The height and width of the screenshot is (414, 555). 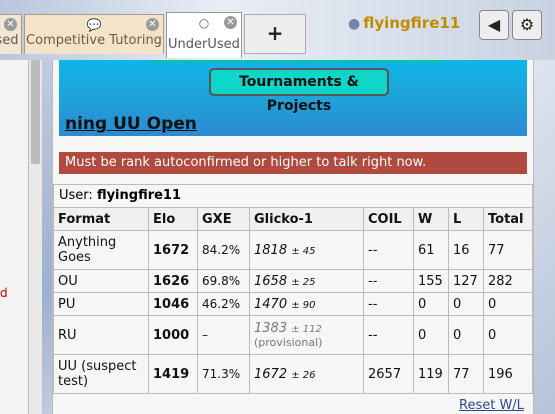 What do you see at coordinates (508, 250) in the screenshot?
I see `total-cell: 77` at bounding box center [508, 250].